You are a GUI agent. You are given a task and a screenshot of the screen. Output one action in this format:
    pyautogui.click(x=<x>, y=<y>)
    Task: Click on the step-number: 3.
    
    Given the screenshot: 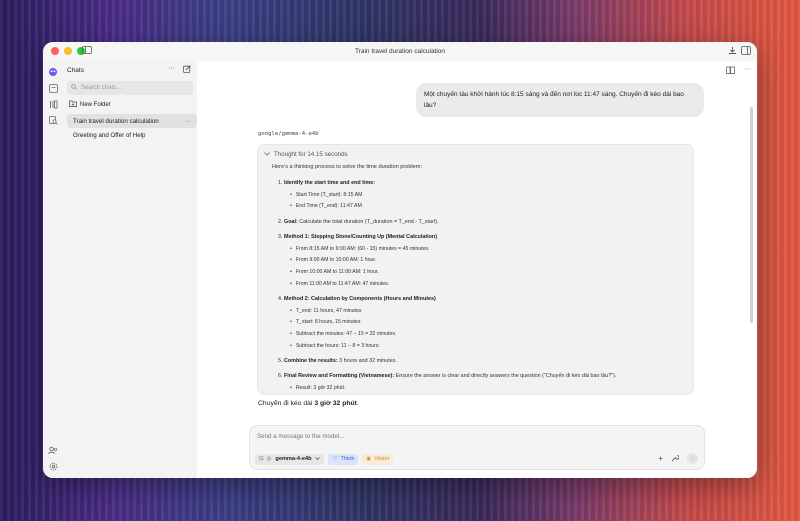 What is the action you would take?
    pyautogui.click(x=280, y=236)
    